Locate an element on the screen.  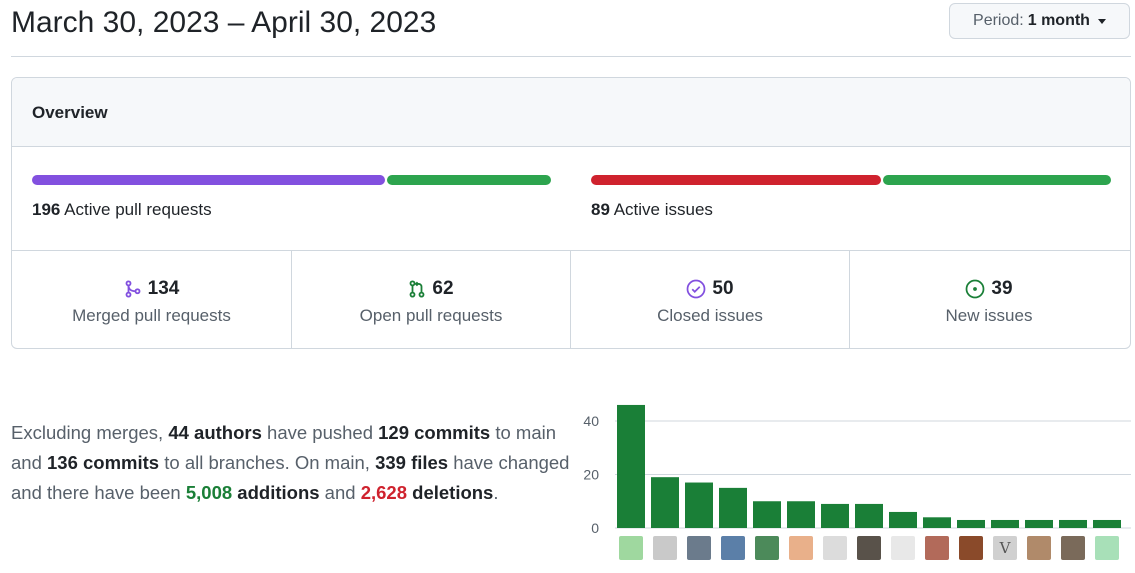
merged-prs-label: Merged pull requests is located at coordinates (151, 315).